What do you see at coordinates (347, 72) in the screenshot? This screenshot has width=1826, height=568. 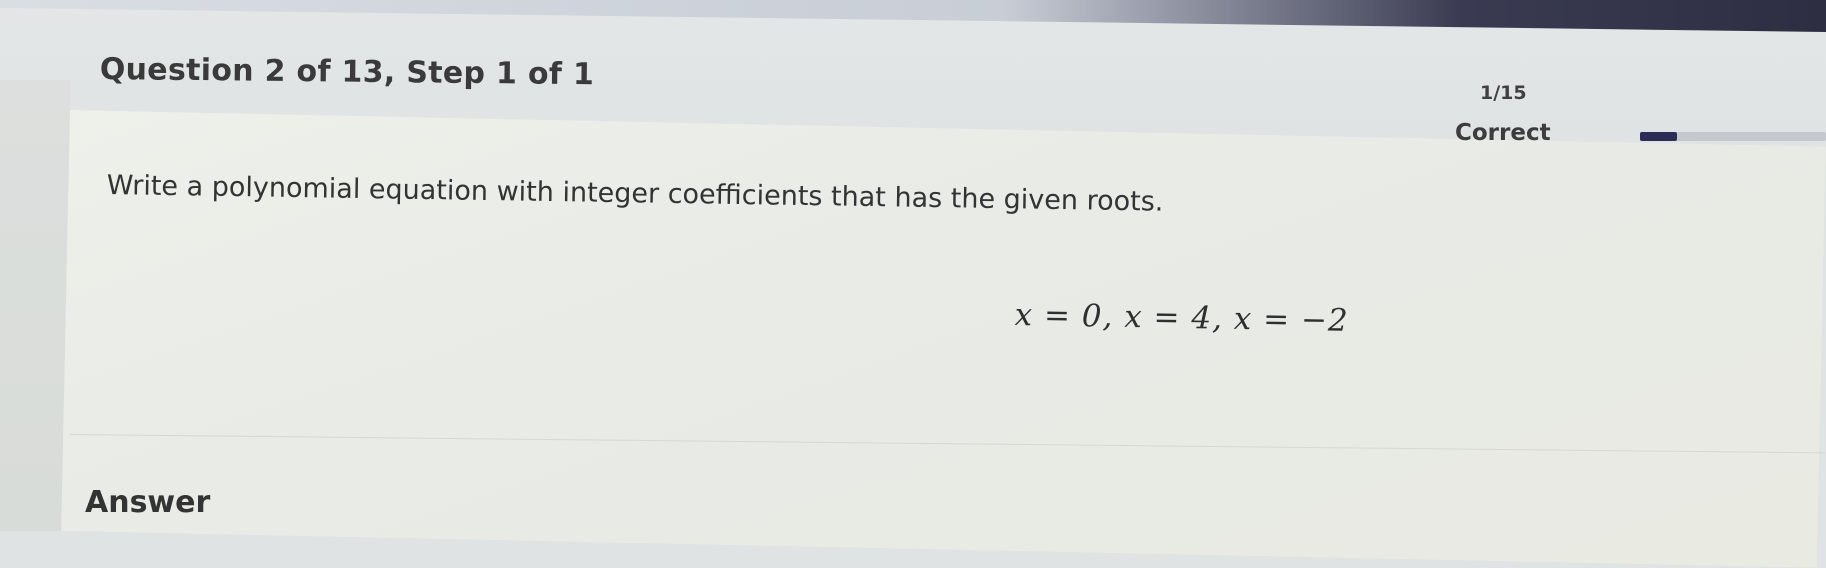 I see `question-title: Question 2 of 13, Step 1 of 1` at bounding box center [347, 72].